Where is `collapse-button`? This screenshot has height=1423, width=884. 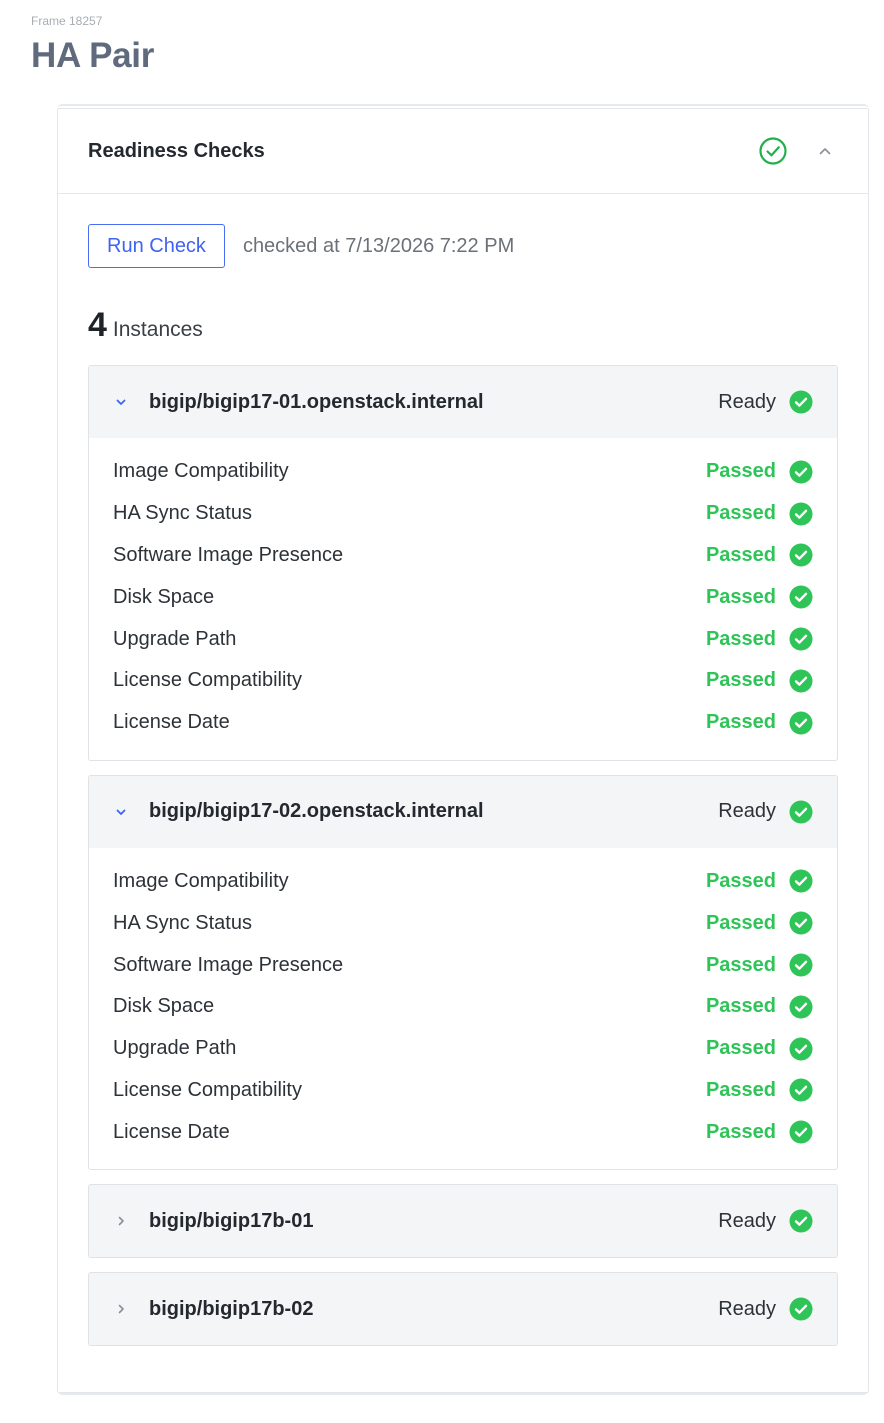
collapse-button is located at coordinates (825, 151).